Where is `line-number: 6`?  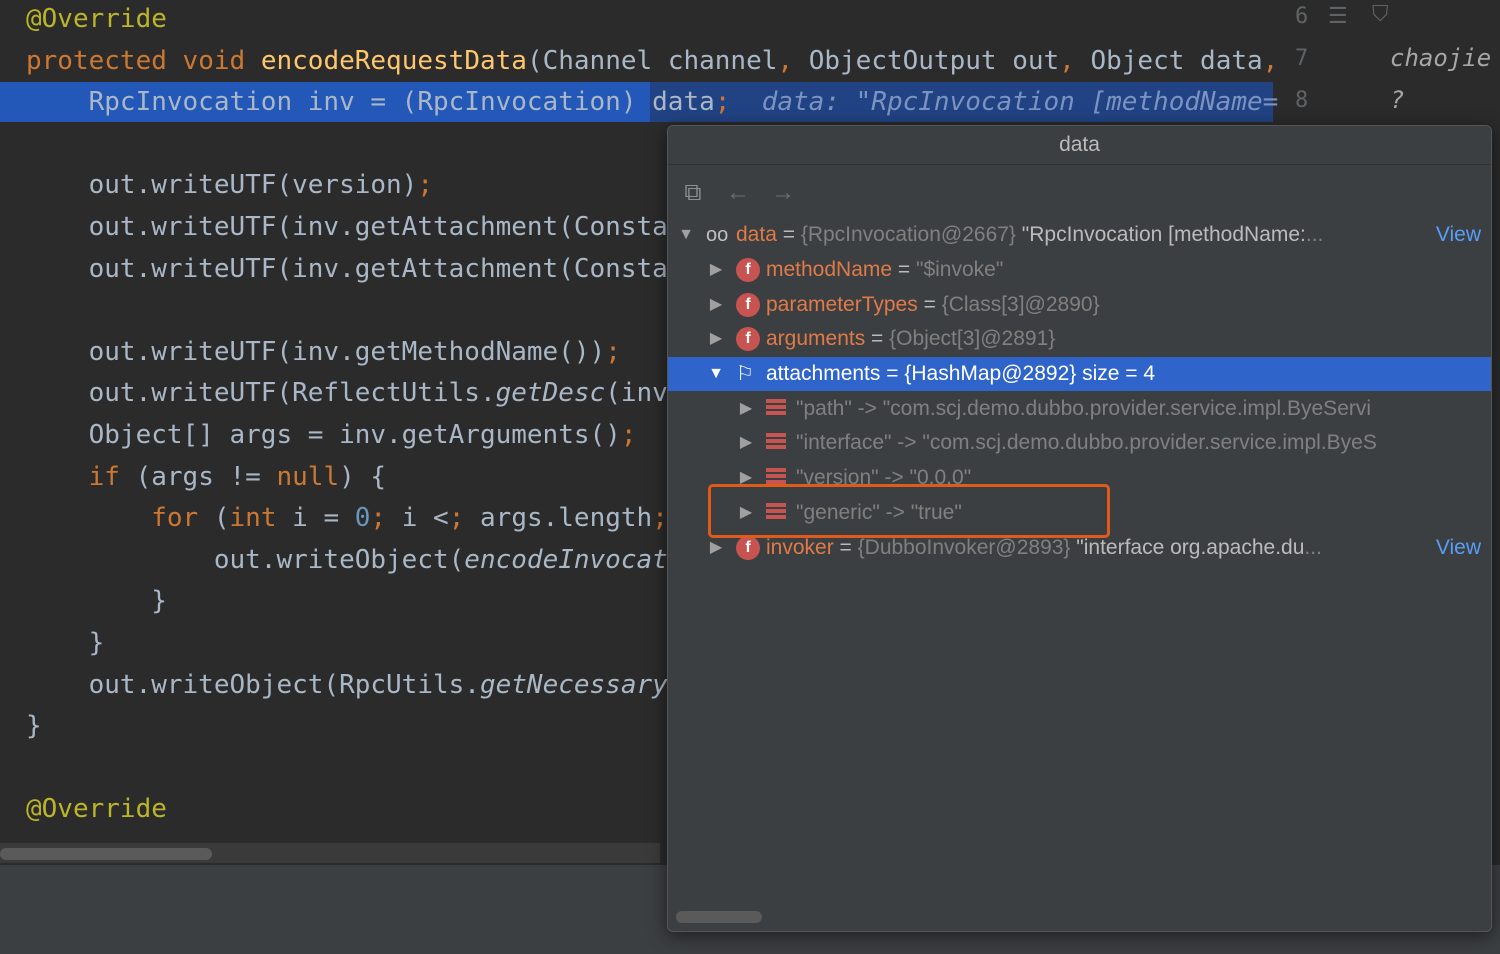
line-number: 6 is located at coordinates (1302, 16).